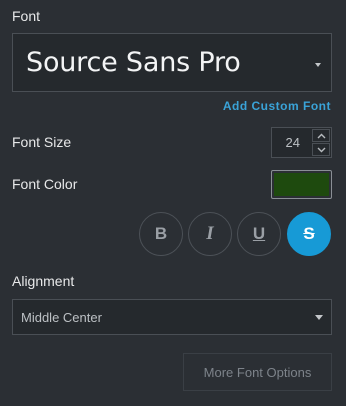 This screenshot has height=406, width=346. I want to click on font-color-label: Font Color, so click(45, 184).